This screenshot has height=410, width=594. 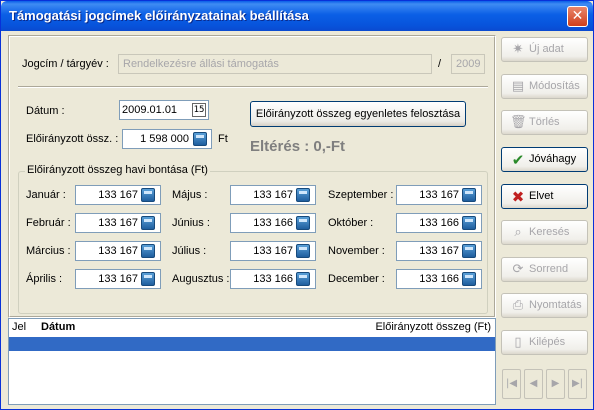 I want to click on ft-unit: Ft, so click(x=223, y=139).